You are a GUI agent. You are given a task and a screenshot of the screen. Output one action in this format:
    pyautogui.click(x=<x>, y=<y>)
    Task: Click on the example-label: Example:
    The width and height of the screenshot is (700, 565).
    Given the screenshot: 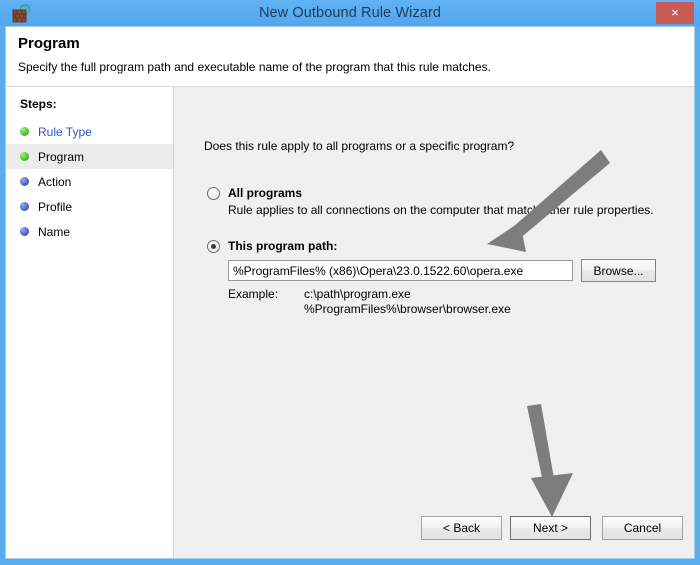 What is the action you would take?
    pyautogui.click(x=253, y=294)
    